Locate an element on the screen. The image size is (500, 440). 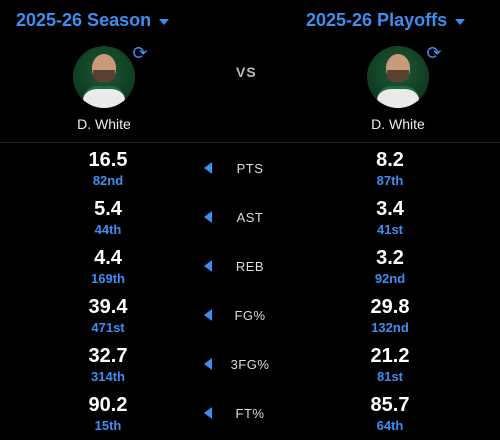
right-player-avatar: ⟳ is located at coordinates (399, 76).